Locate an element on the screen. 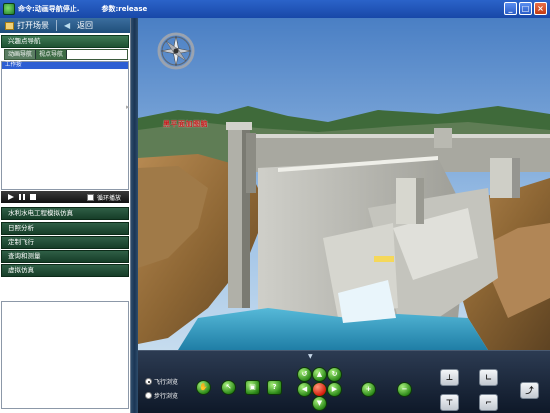  rotate-left-icon: ↺ is located at coordinates (304, 374).